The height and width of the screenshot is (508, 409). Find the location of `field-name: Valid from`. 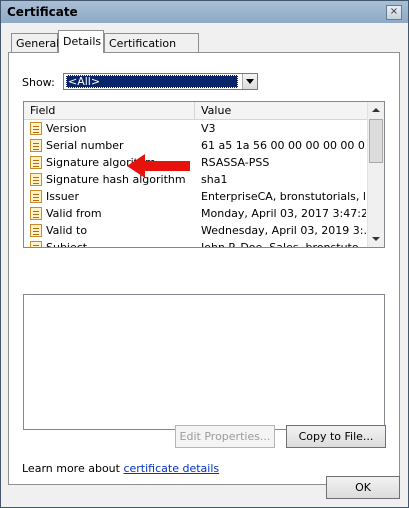

field-name: Valid from is located at coordinates (74, 213).